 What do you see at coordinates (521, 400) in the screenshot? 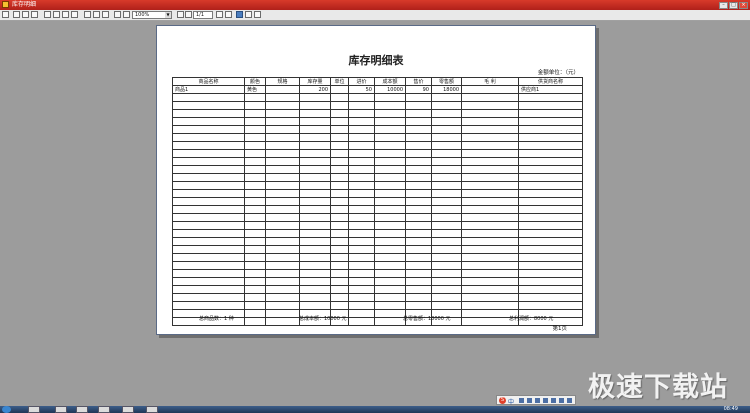
I see `ime-punctuation-icon` at bounding box center [521, 400].